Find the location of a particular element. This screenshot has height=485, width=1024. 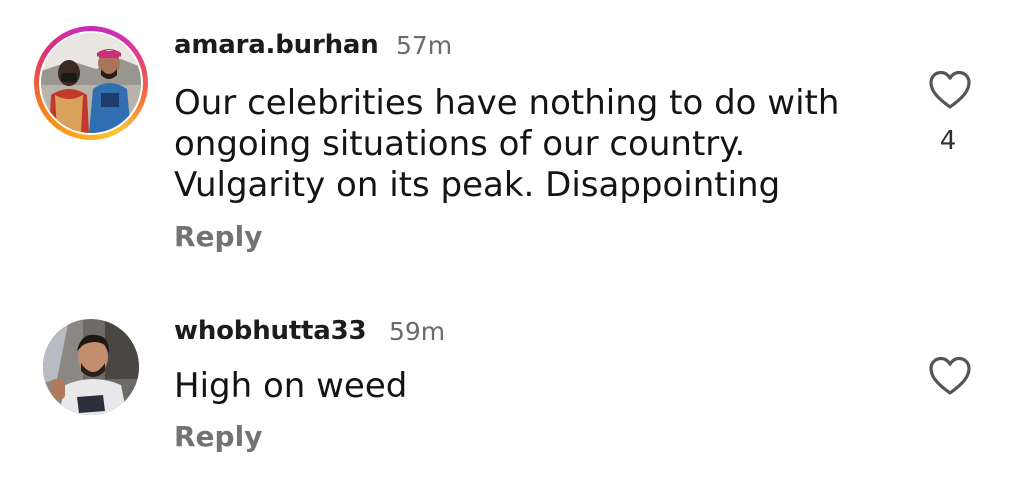

comment-text-line: Our celebrities have nothing to do with is located at coordinates (507, 103).